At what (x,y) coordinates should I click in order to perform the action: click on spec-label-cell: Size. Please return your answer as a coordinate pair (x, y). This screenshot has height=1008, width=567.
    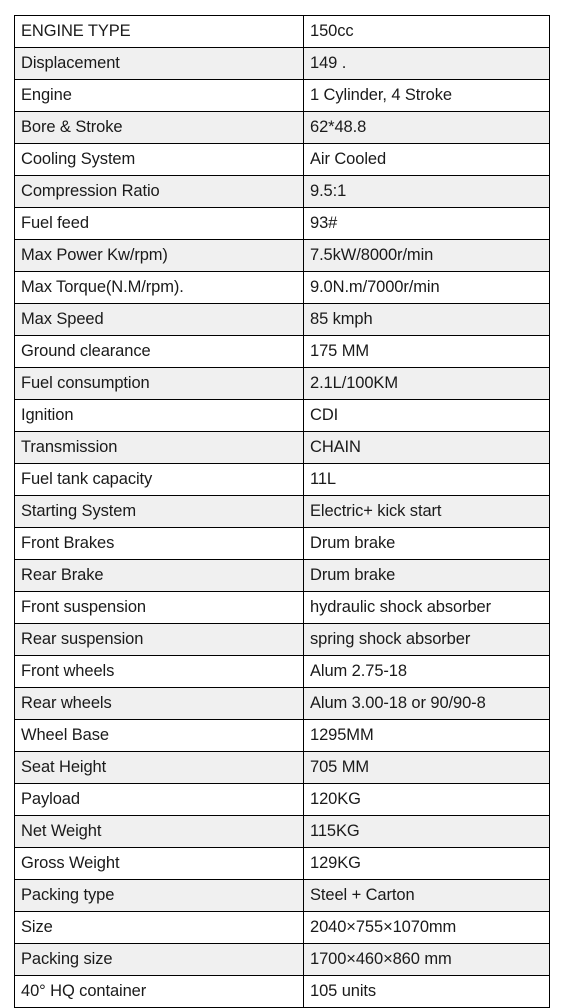
    Looking at the image, I should click on (159, 927).